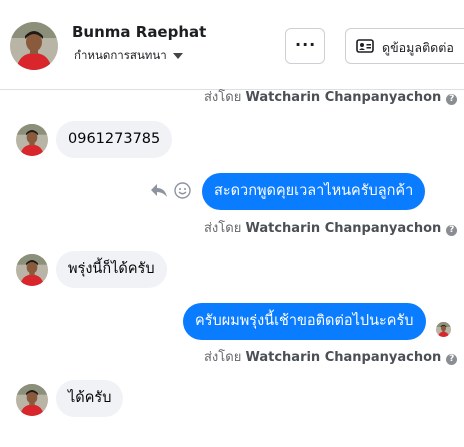 This screenshot has height=447, width=464. What do you see at coordinates (443, 329) in the screenshot?
I see `seen-avatar` at bounding box center [443, 329].